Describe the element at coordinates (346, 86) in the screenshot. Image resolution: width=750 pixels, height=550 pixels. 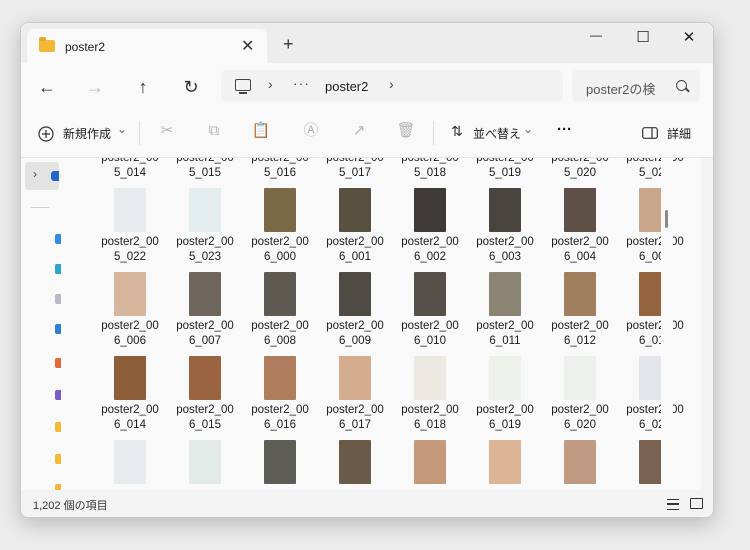
I see `breadcrumb-poster2: poster2` at that location.